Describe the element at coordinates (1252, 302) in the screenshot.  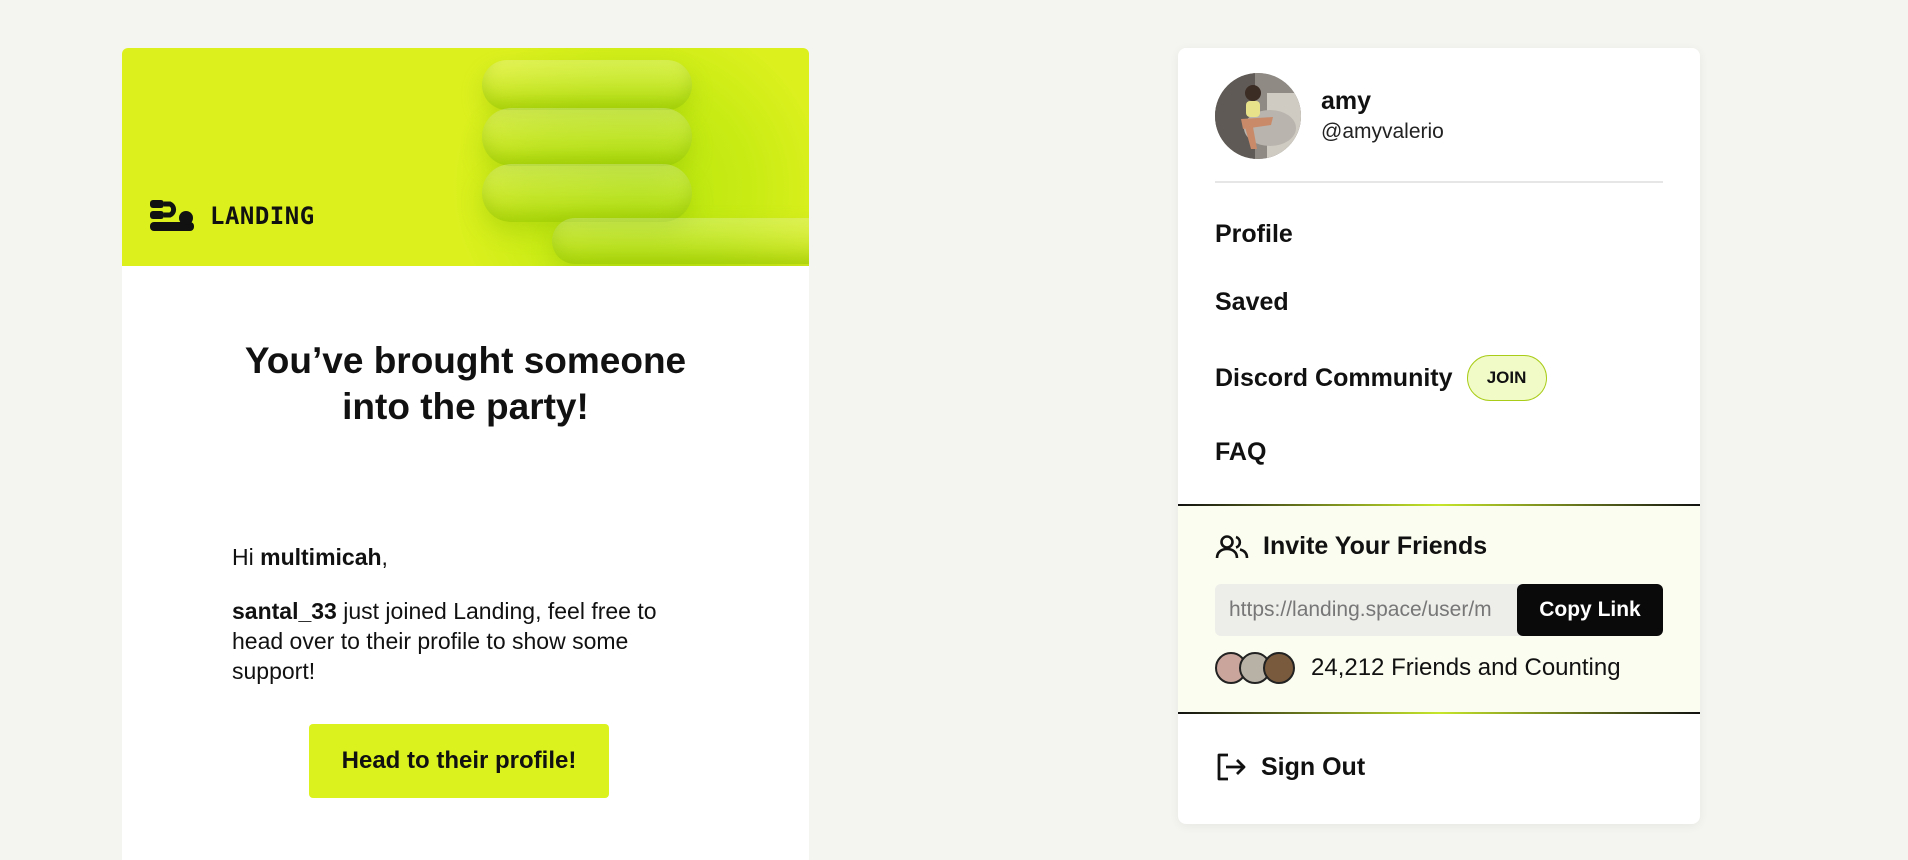
I see `menu-item-saved: Saved` at that location.